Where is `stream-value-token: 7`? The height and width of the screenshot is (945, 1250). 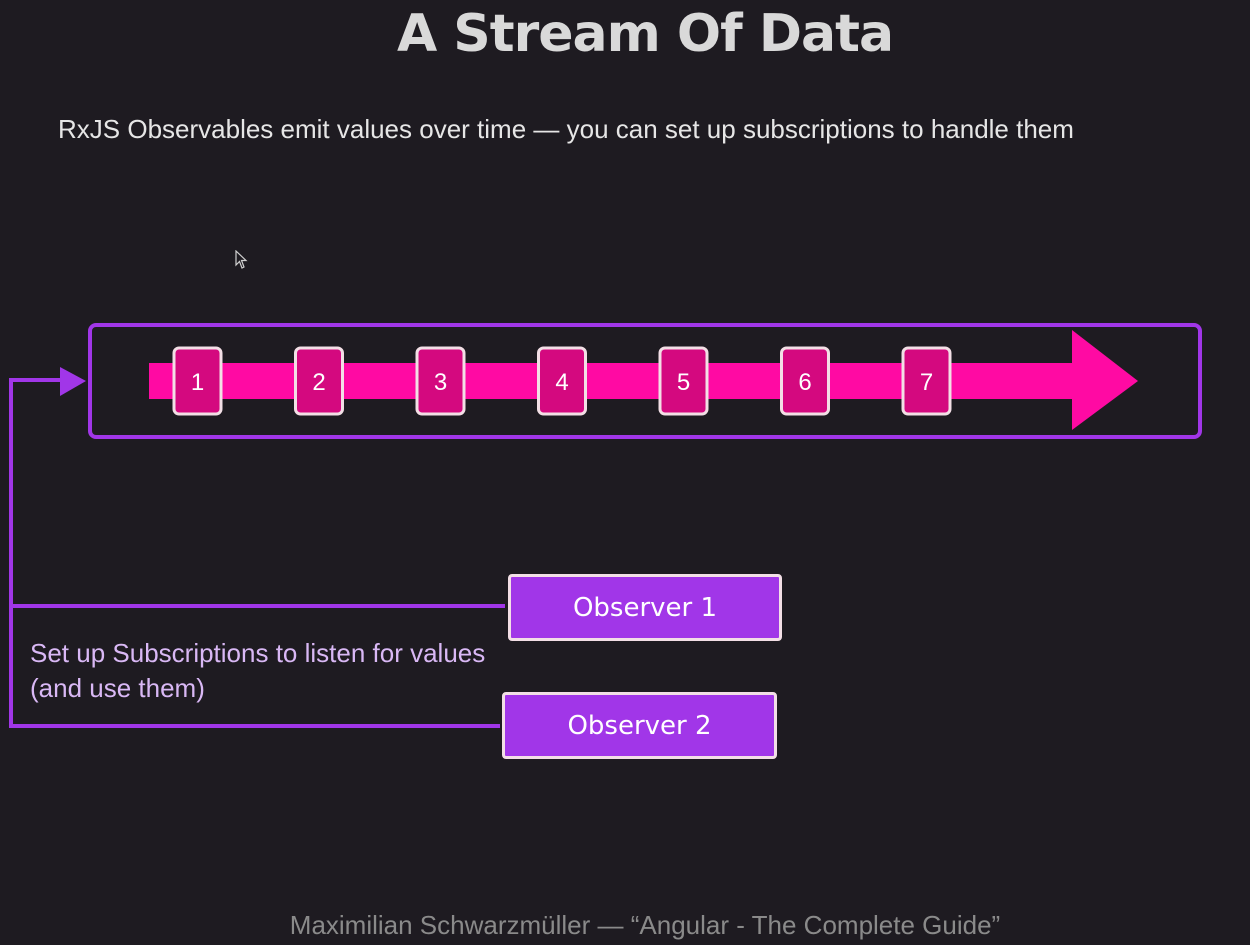
stream-value-token: 7 is located at coordinates (926, 381).